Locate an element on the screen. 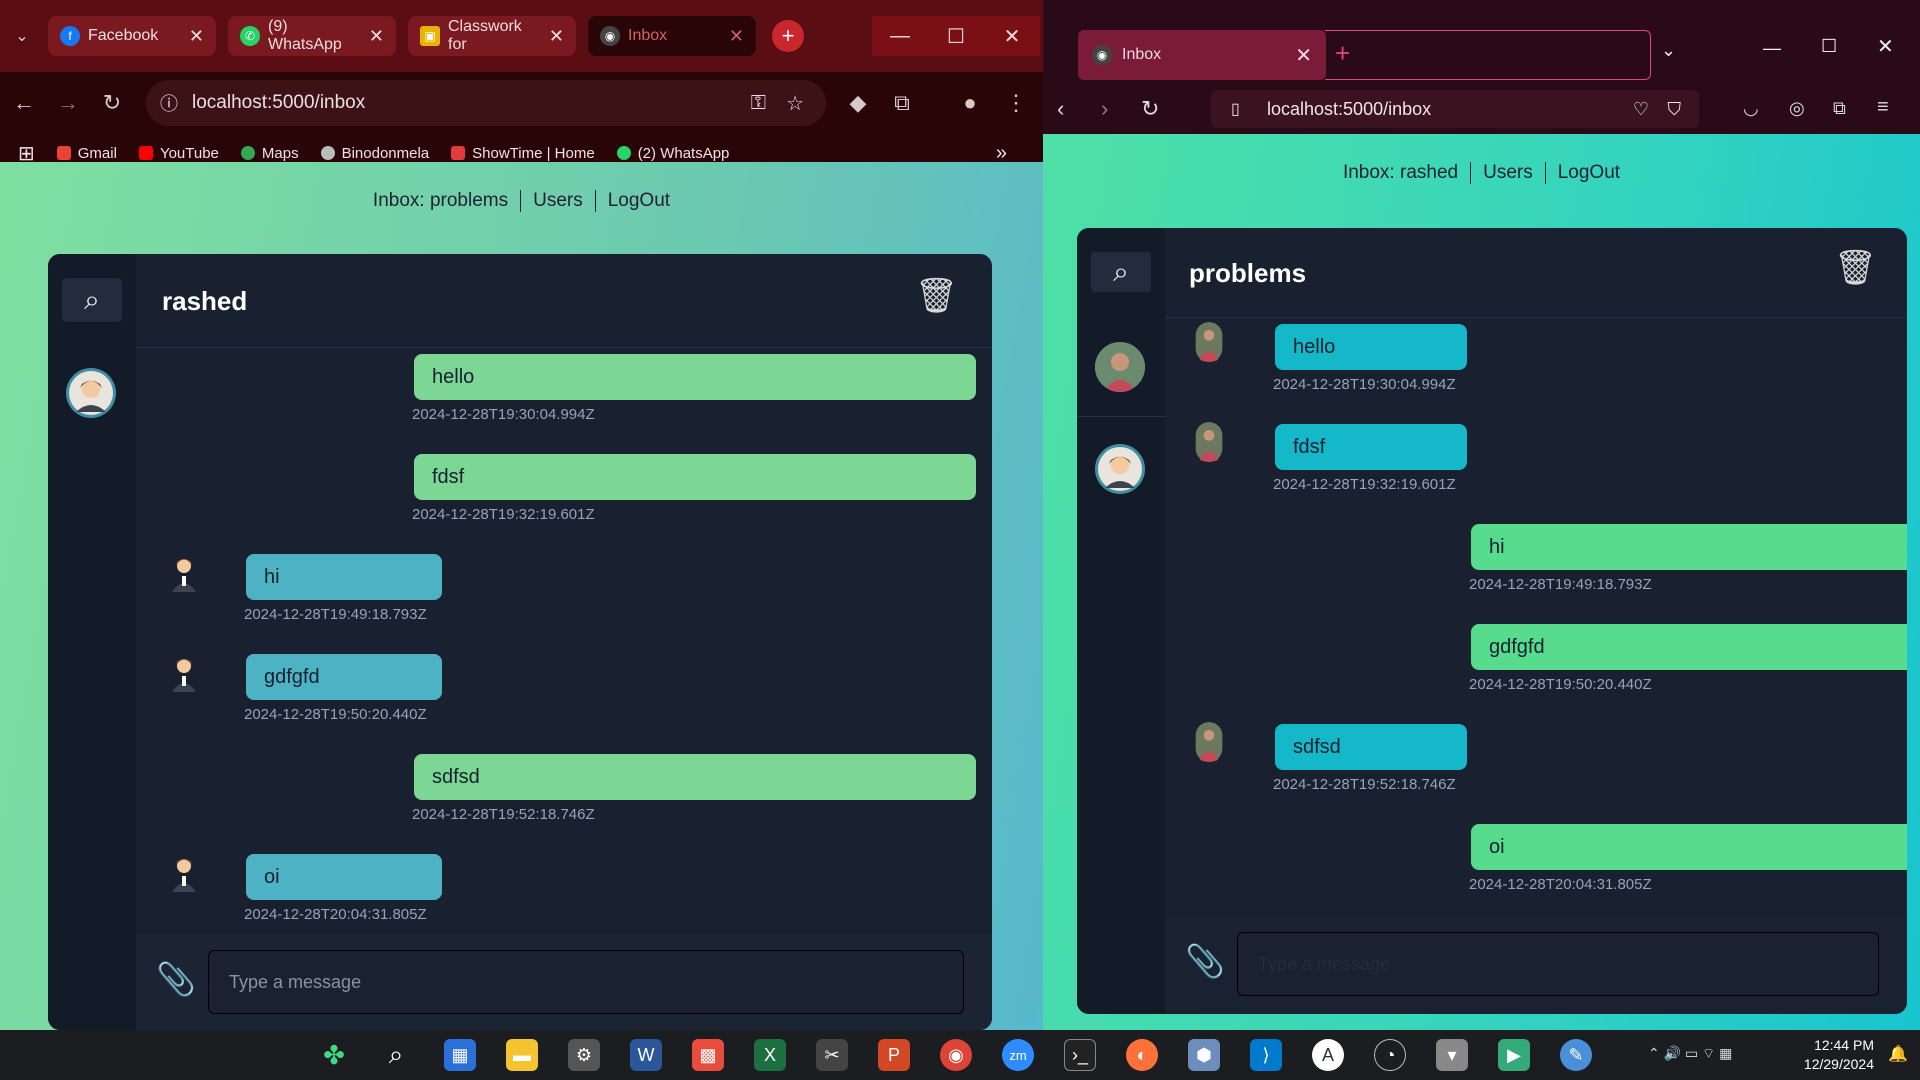 The width and height of the screenshot is (1920, 1080). back-icon: ‹ is located at coordinates (1060, 109).